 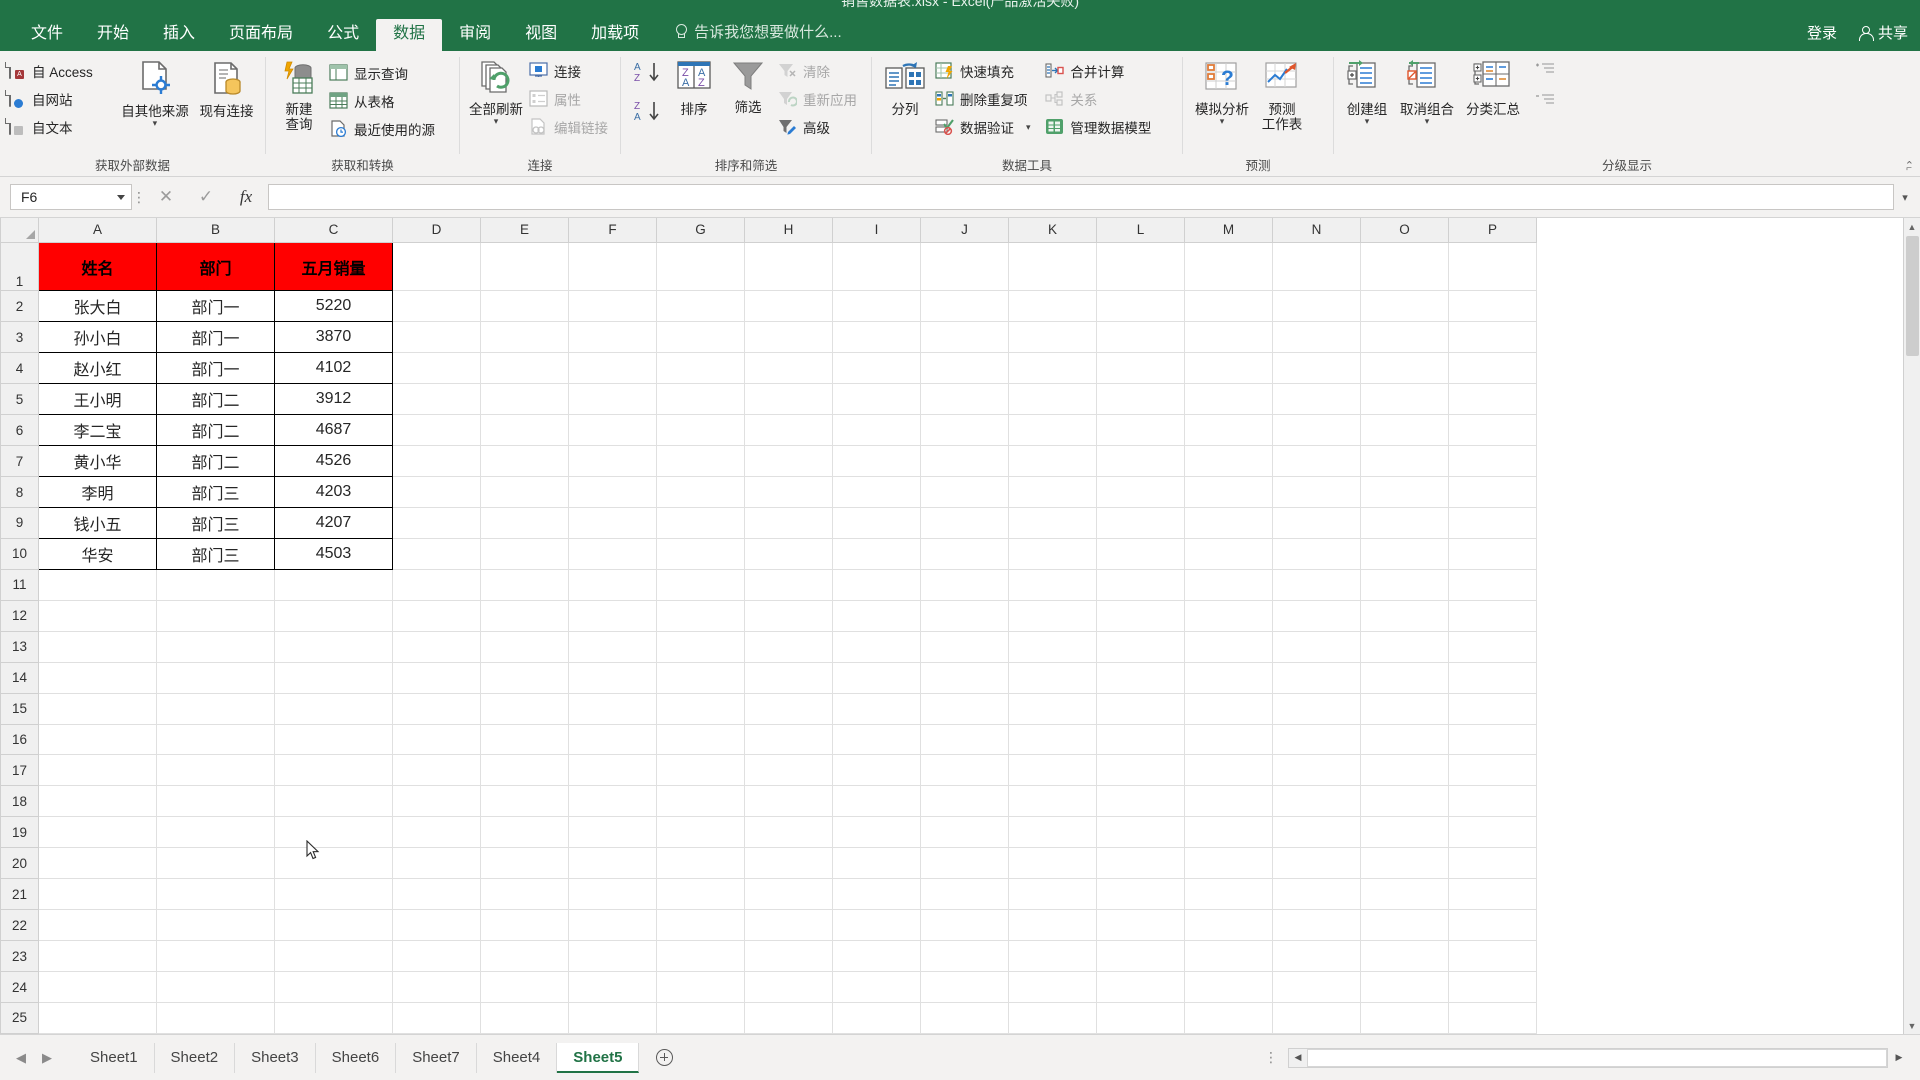 What do you see at coordinates (1052, 267) in the screenshot?
I see `cell-K1` at bounding box center [1052, 267].